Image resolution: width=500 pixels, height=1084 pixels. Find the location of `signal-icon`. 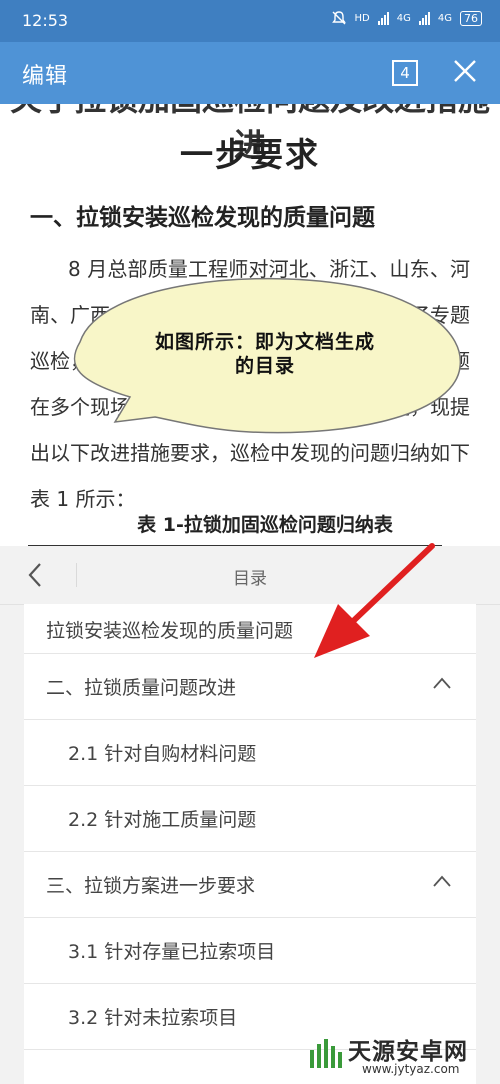

signal-icon is located at coordinates (383, 18).